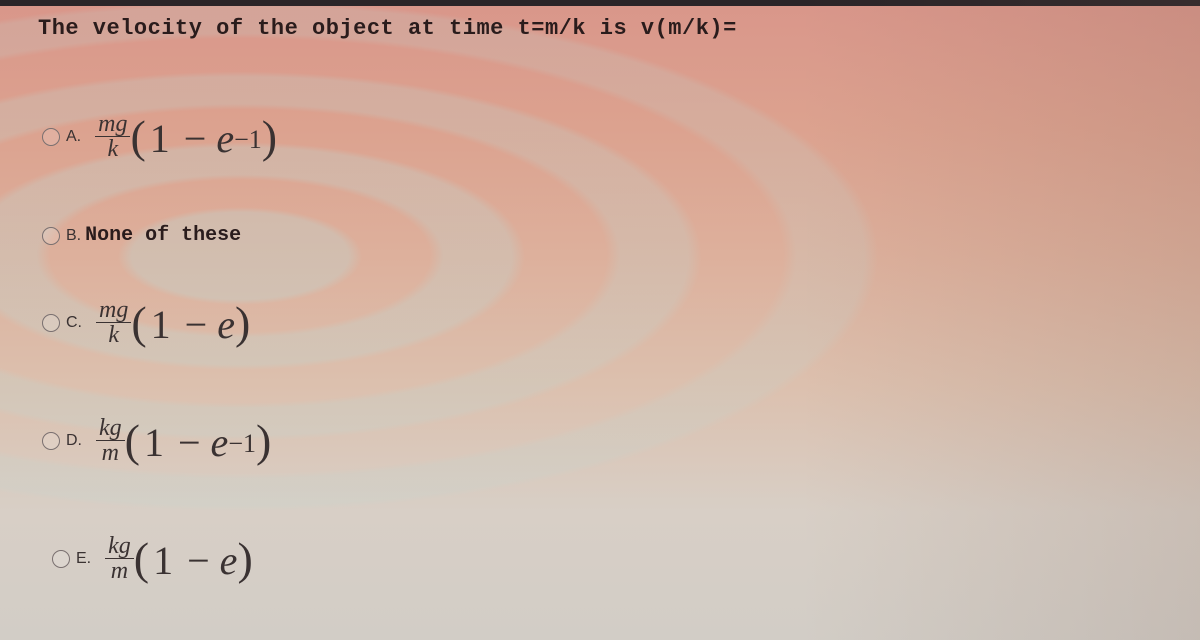 This screenshot has width=1200, height=640. What do you see at coordinates (51, 322) in the screenshot?
I see `radio-button-c` at bounding box center [51, 322].